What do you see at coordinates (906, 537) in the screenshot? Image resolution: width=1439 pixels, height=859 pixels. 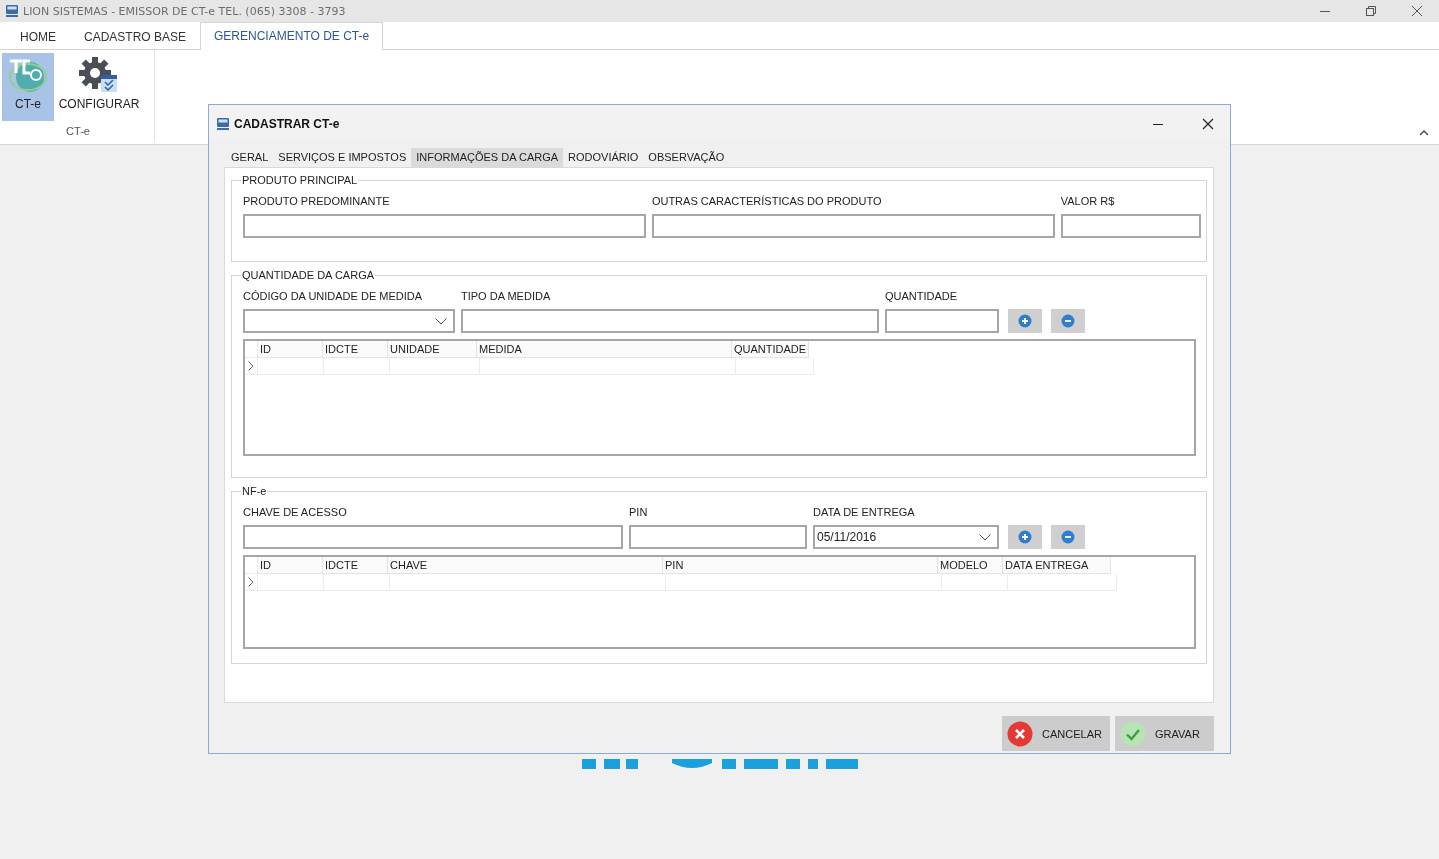 I see `date-dropdown: 05/11/2016` at bounding box center [906, 537].